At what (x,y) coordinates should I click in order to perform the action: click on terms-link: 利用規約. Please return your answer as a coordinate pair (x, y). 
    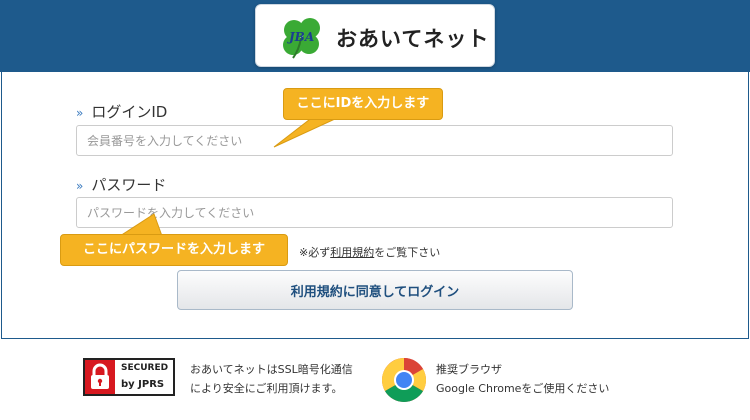
    Looking at the image, I should click on (352, 252).